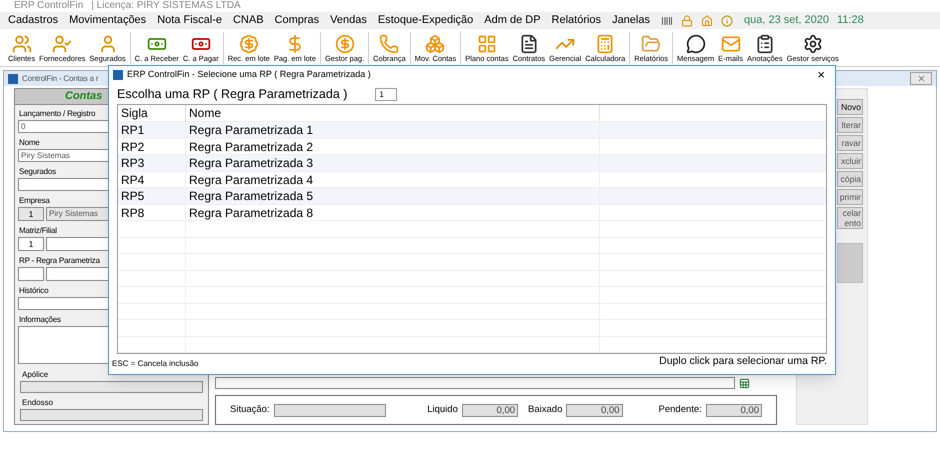  Describe the element at coordinates (152, 113) in the screenshot. I see `column-header: Sigla` at that location.